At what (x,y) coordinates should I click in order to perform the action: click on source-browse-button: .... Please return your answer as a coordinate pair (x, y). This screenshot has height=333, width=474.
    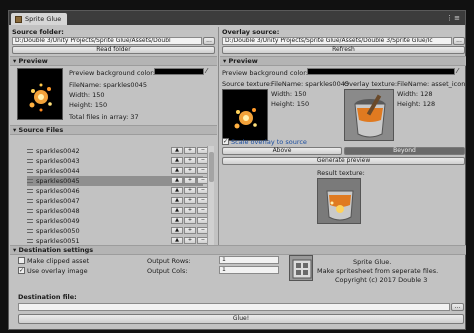
    Looking at the image, I should click on (209, 41).